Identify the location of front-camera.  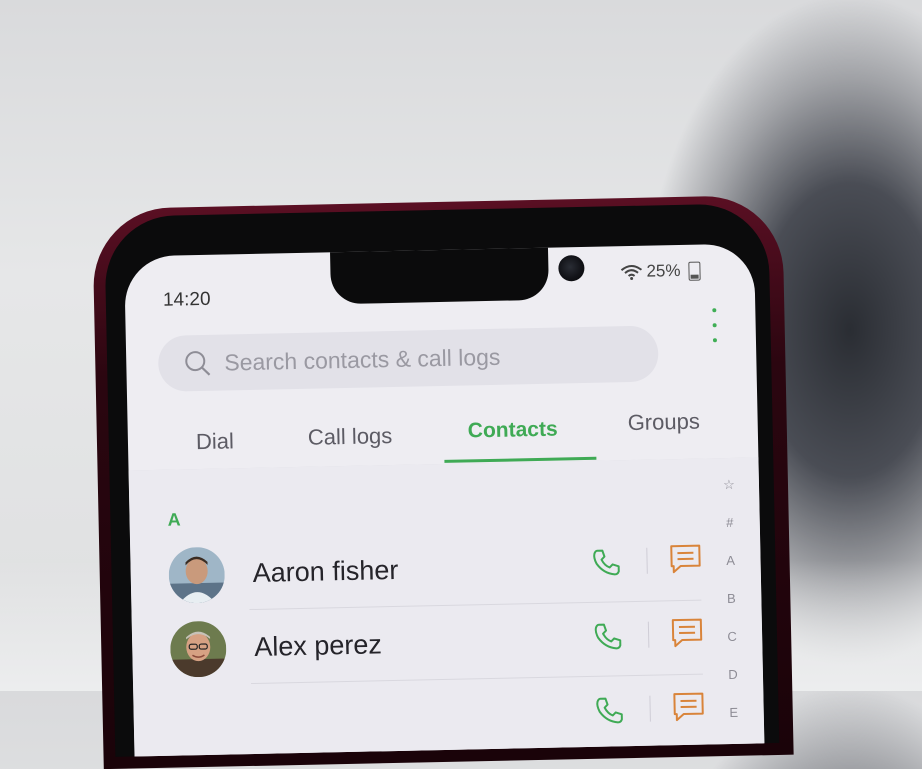
(571, 268).